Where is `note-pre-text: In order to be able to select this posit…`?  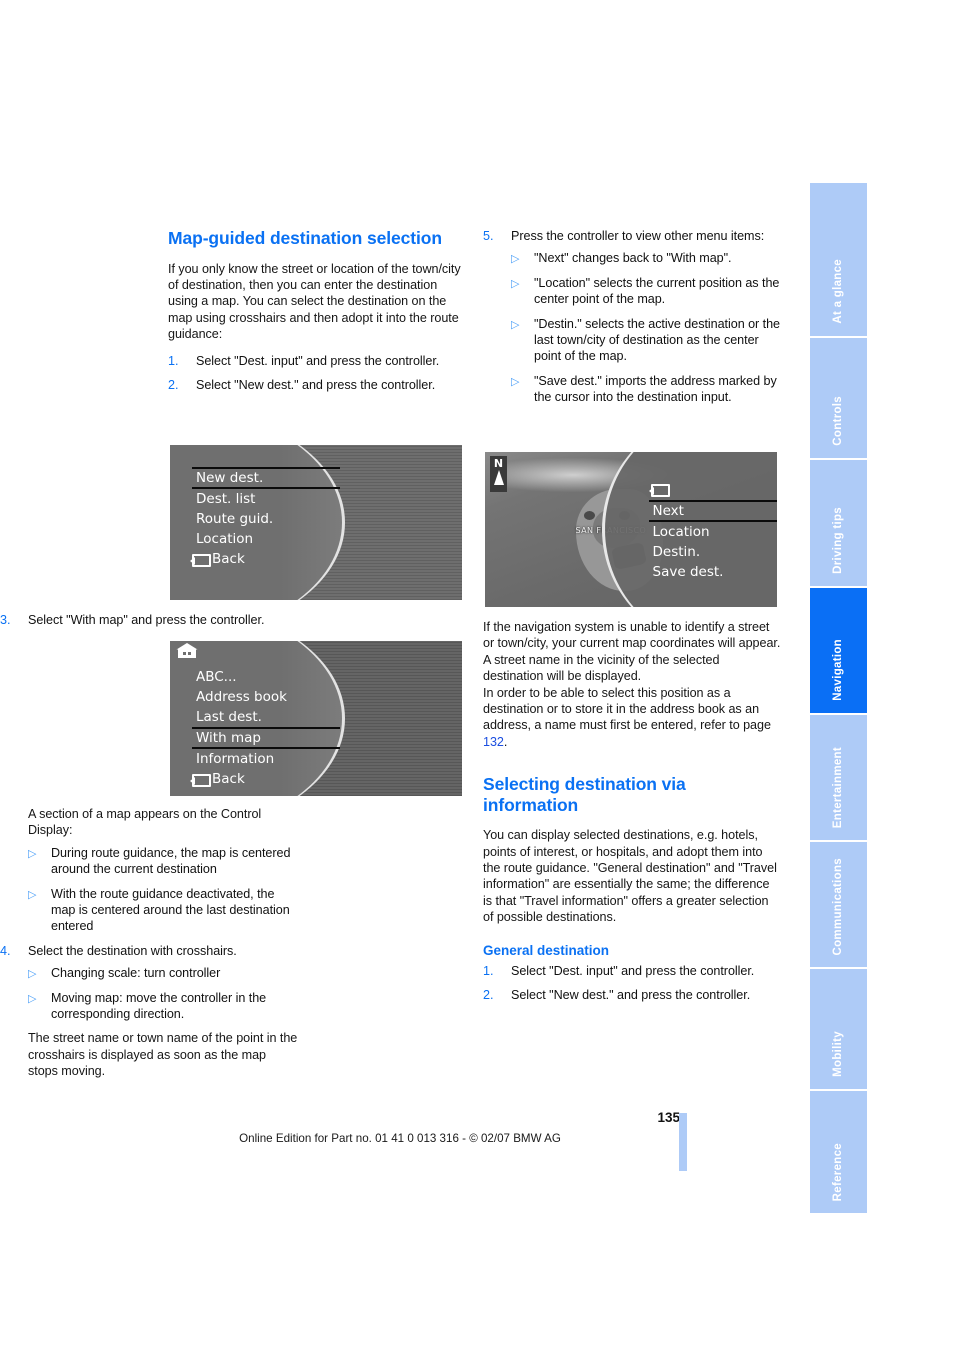
note-pre-text: In order to be able to select this posit… is located at coordinates (627, 709).